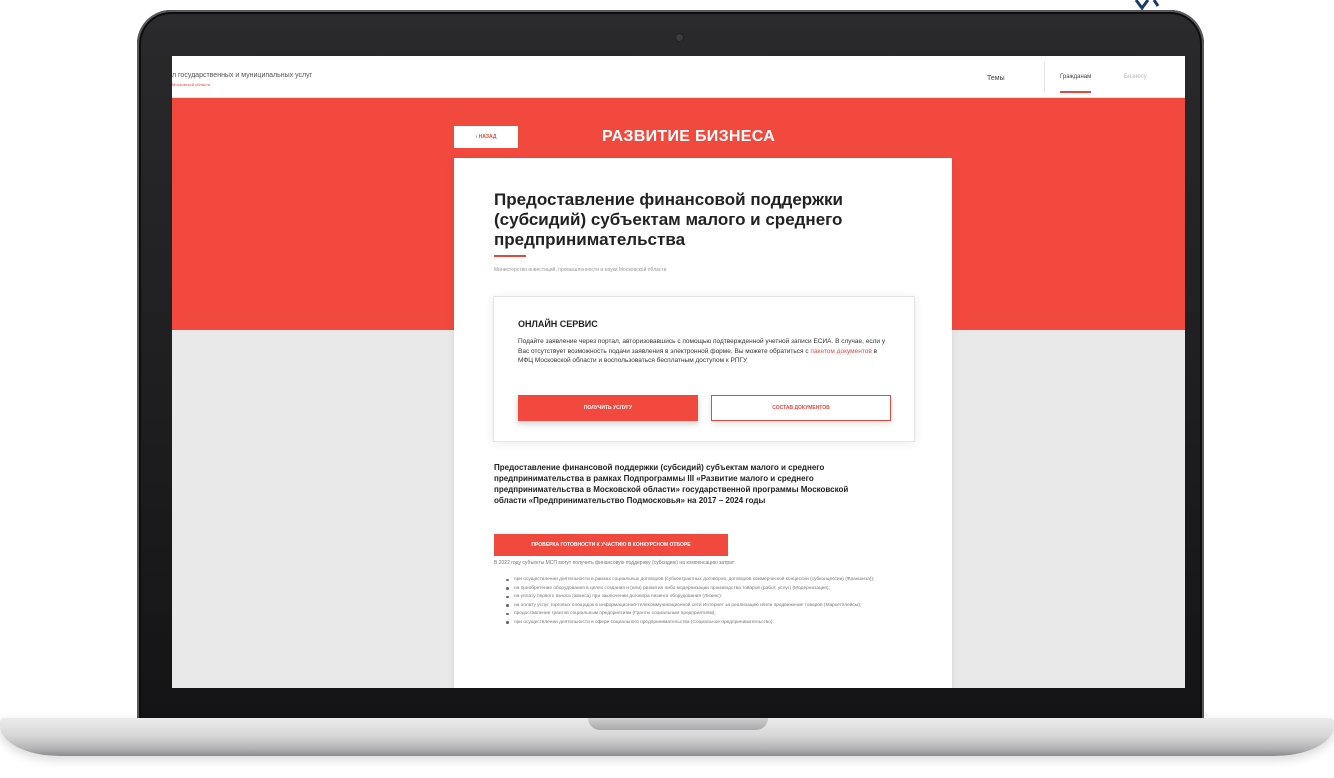  I want to click on nav-divider, so click(1044, 77).